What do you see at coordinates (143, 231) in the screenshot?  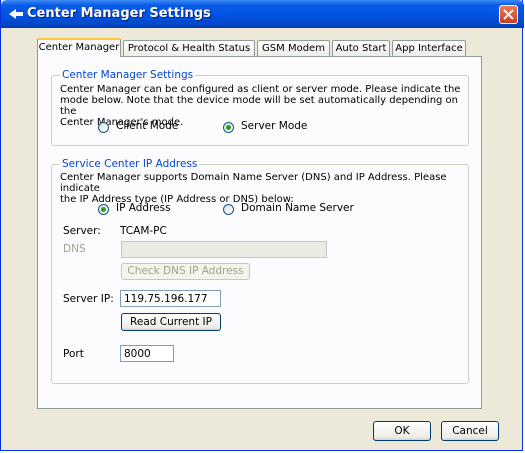 I see `server-value: TCAM-PC` at bounding box center [143, 231].